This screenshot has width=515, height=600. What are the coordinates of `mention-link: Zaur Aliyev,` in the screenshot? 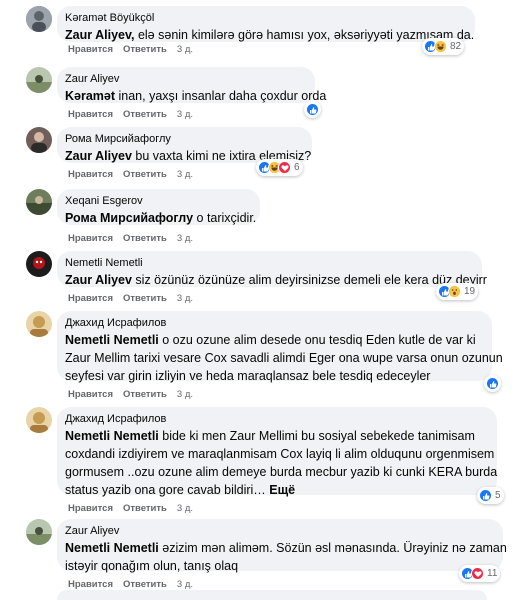 It's located at (99, 35).